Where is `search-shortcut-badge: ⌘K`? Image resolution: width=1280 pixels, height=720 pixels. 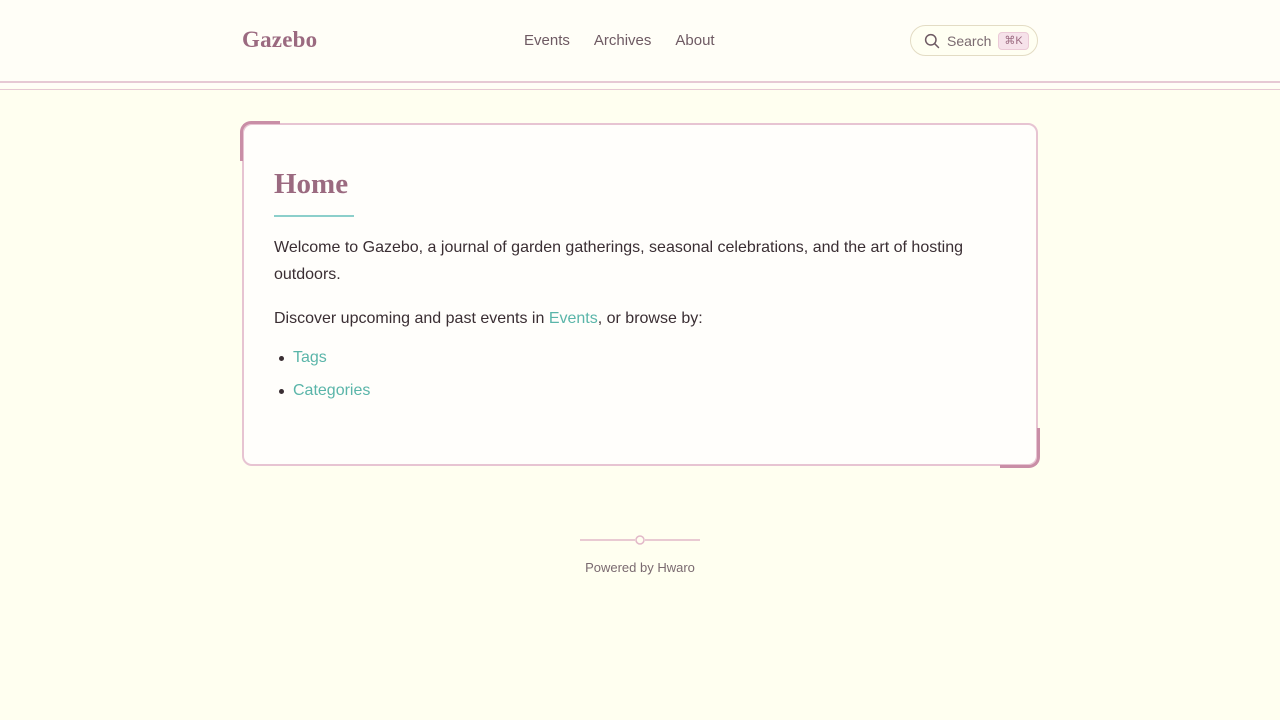 search-shortcut-badge: ⌘K is located at coordinates (1013, 40).